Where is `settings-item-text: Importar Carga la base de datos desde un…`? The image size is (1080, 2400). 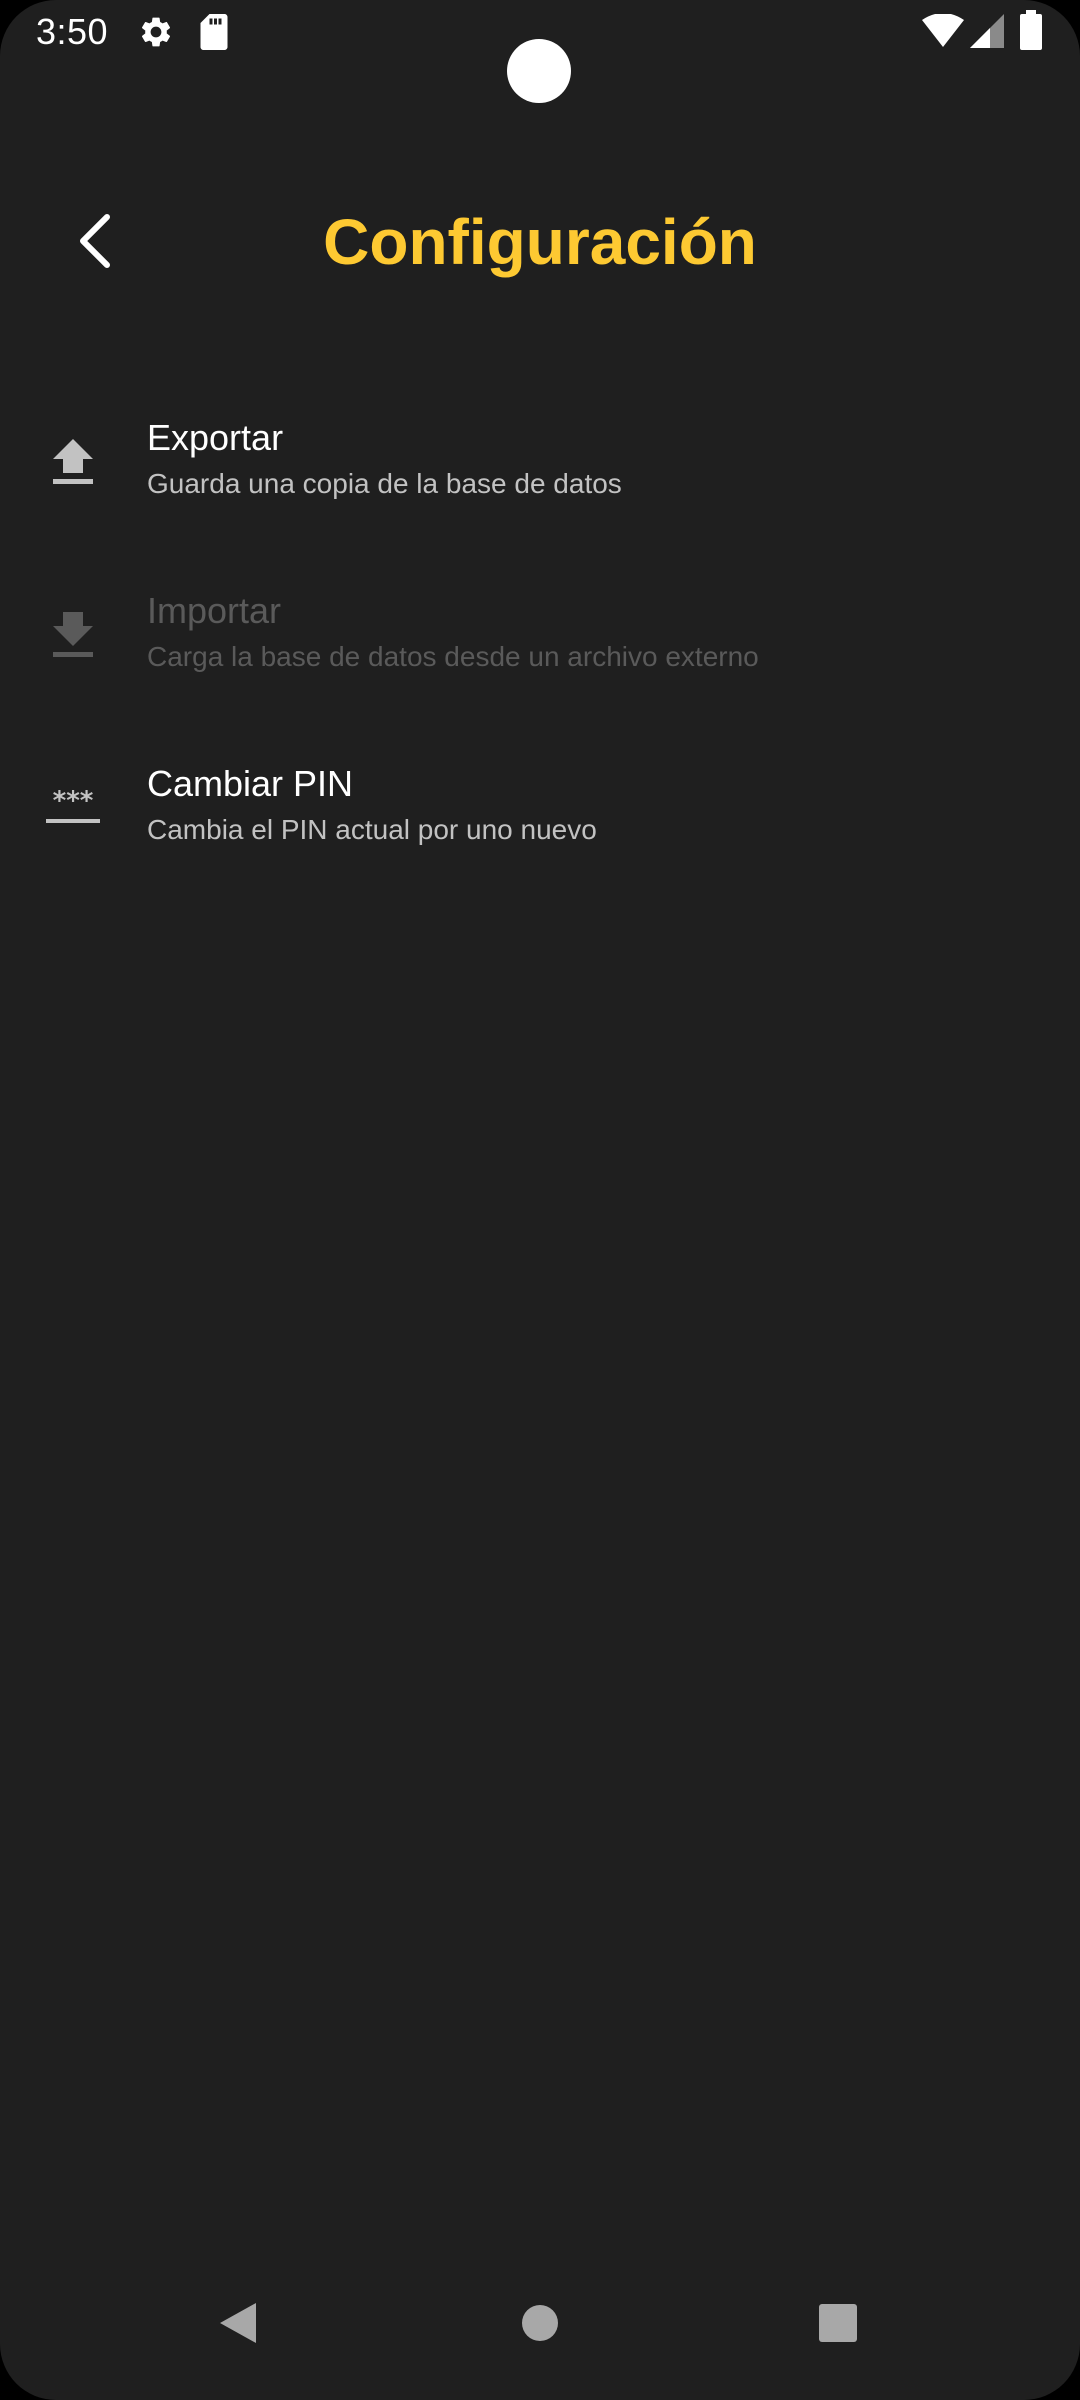
settings-item-text: Importar Carga la base de datos desde un… is located at coordinates (593, 632).